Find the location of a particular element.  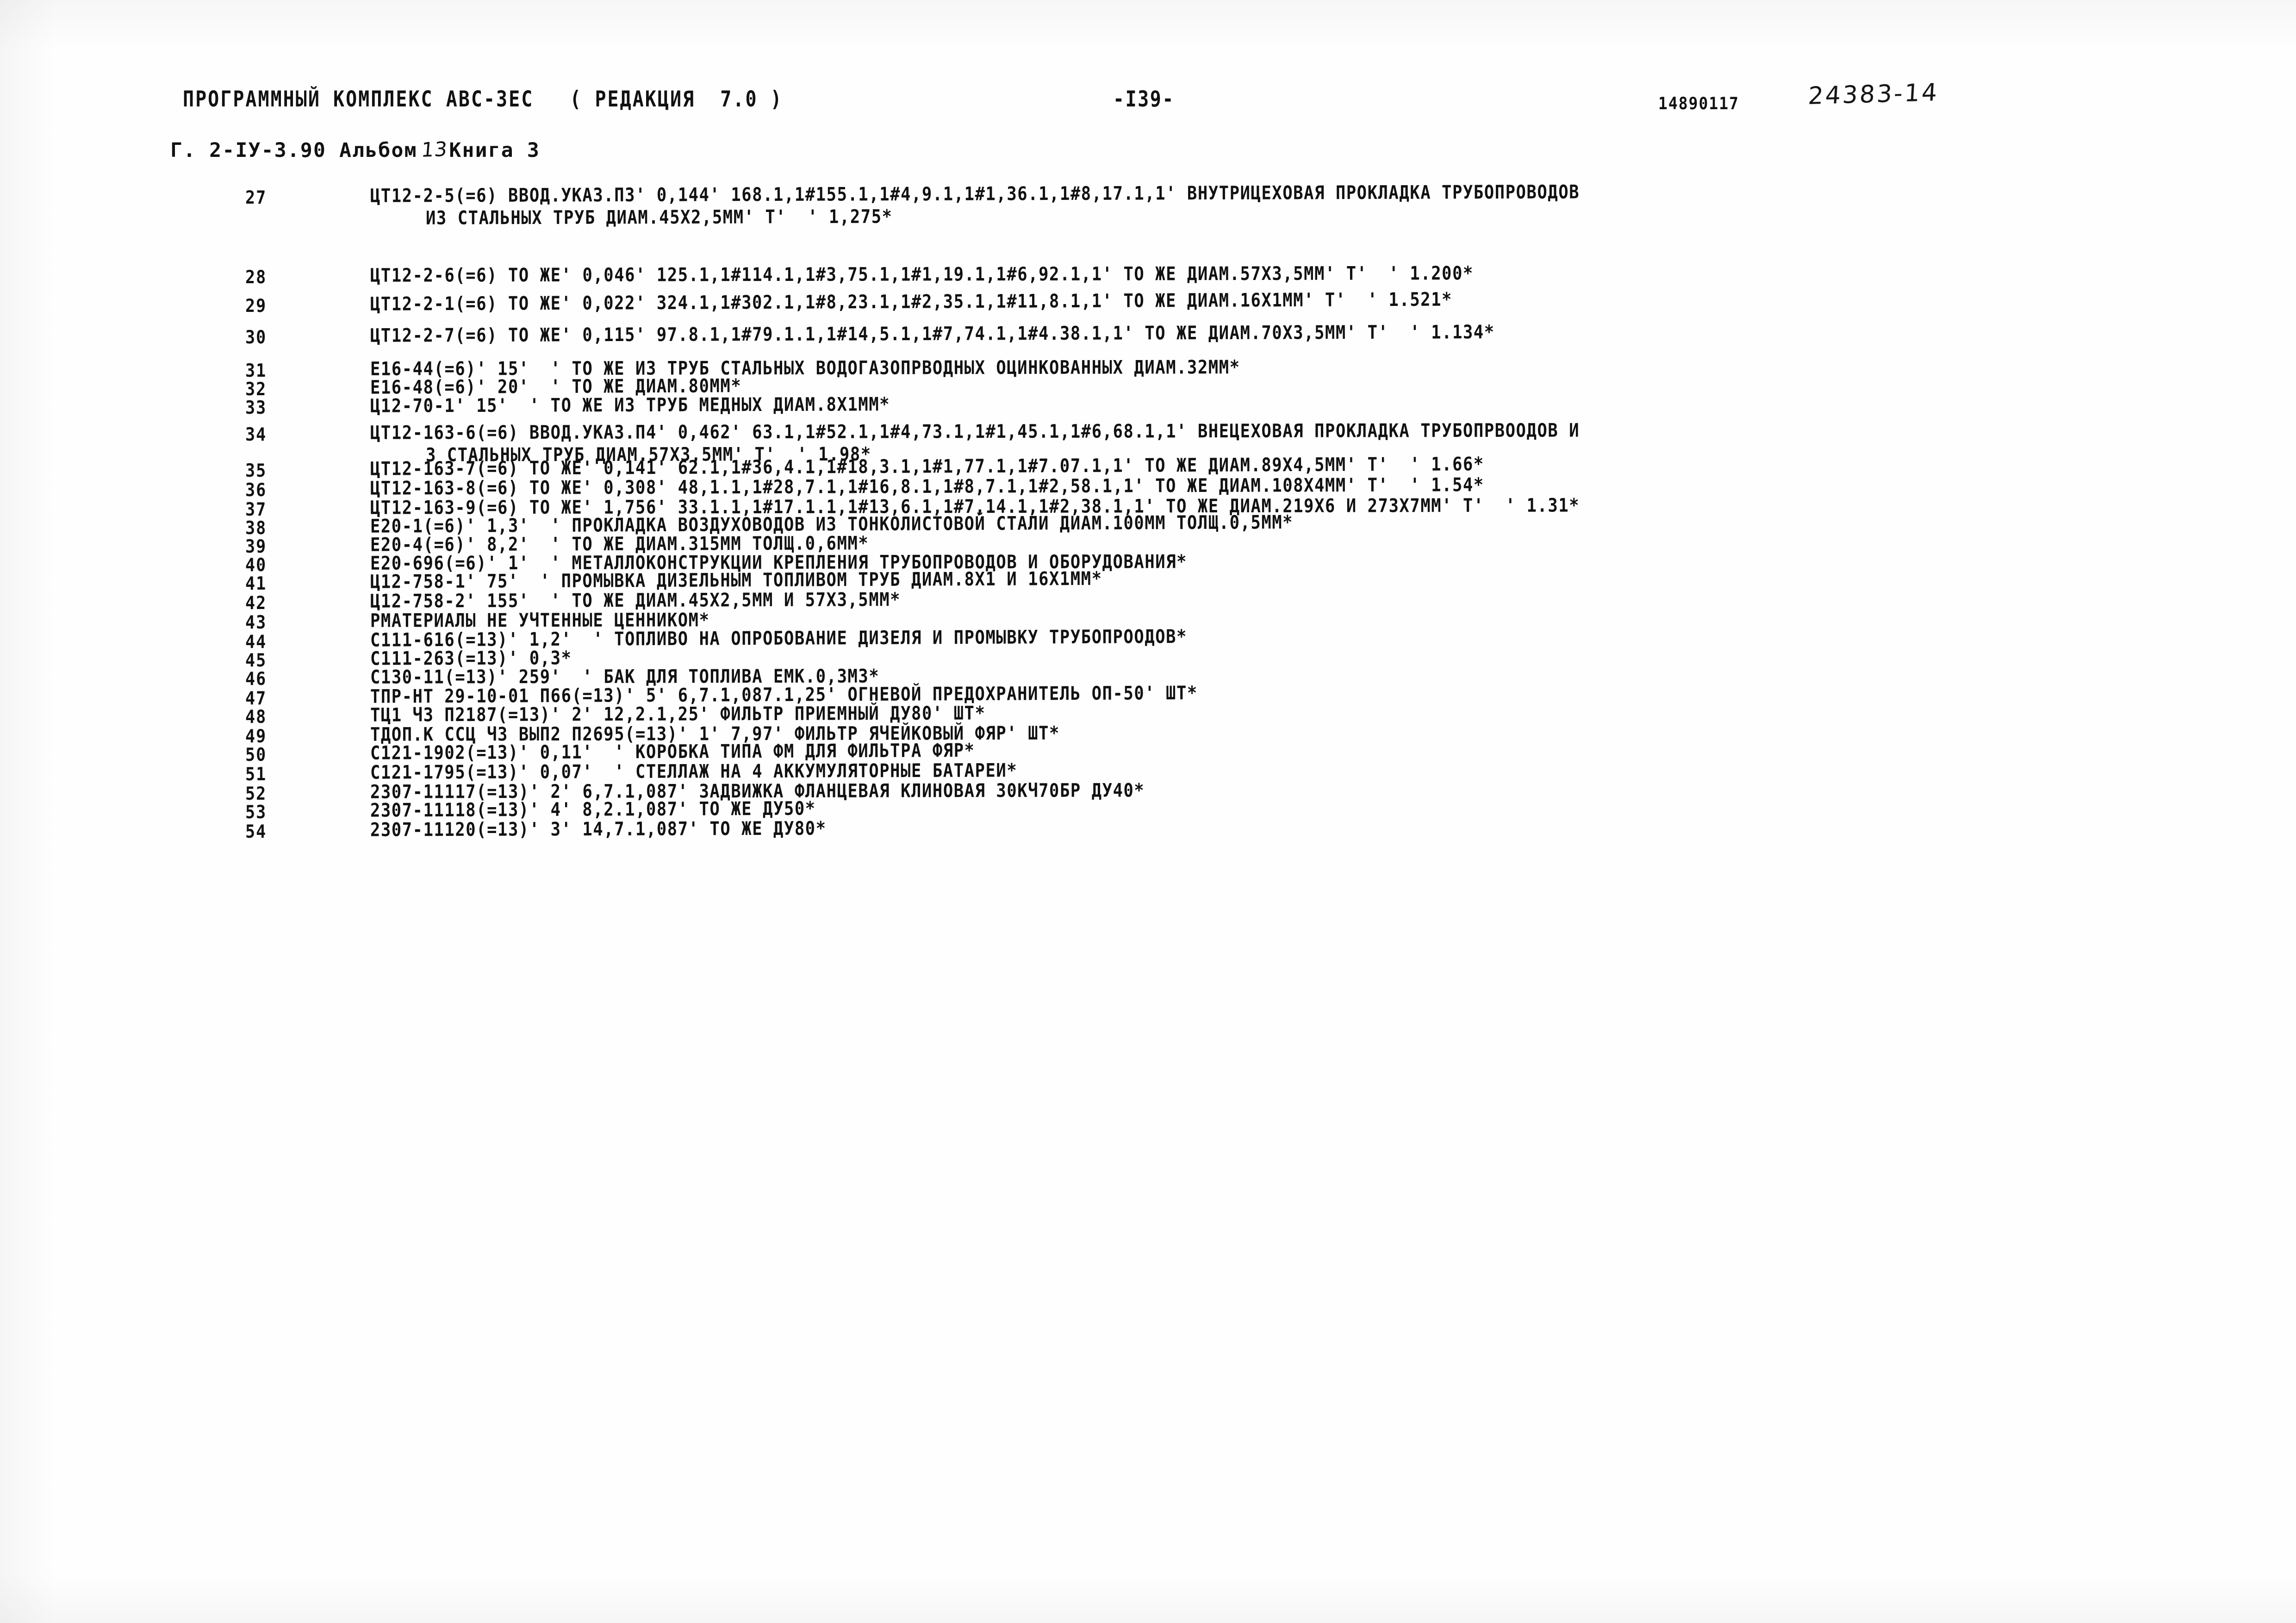

page-number-marker: -I39- is located at coordinates (1144, 99).